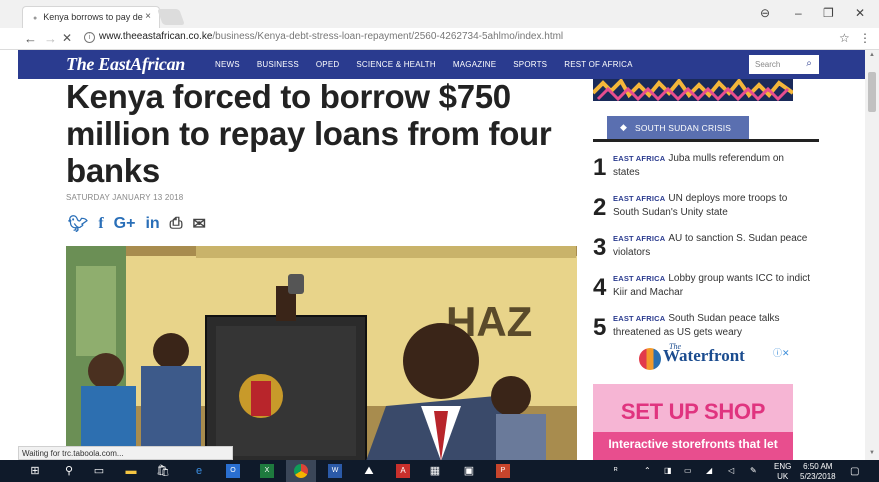 The image size is (879, 482). What do you see at coordinates (100, 224) in the screenshot?
I see `facebook-icon: f` at bounding box center [100, 224].